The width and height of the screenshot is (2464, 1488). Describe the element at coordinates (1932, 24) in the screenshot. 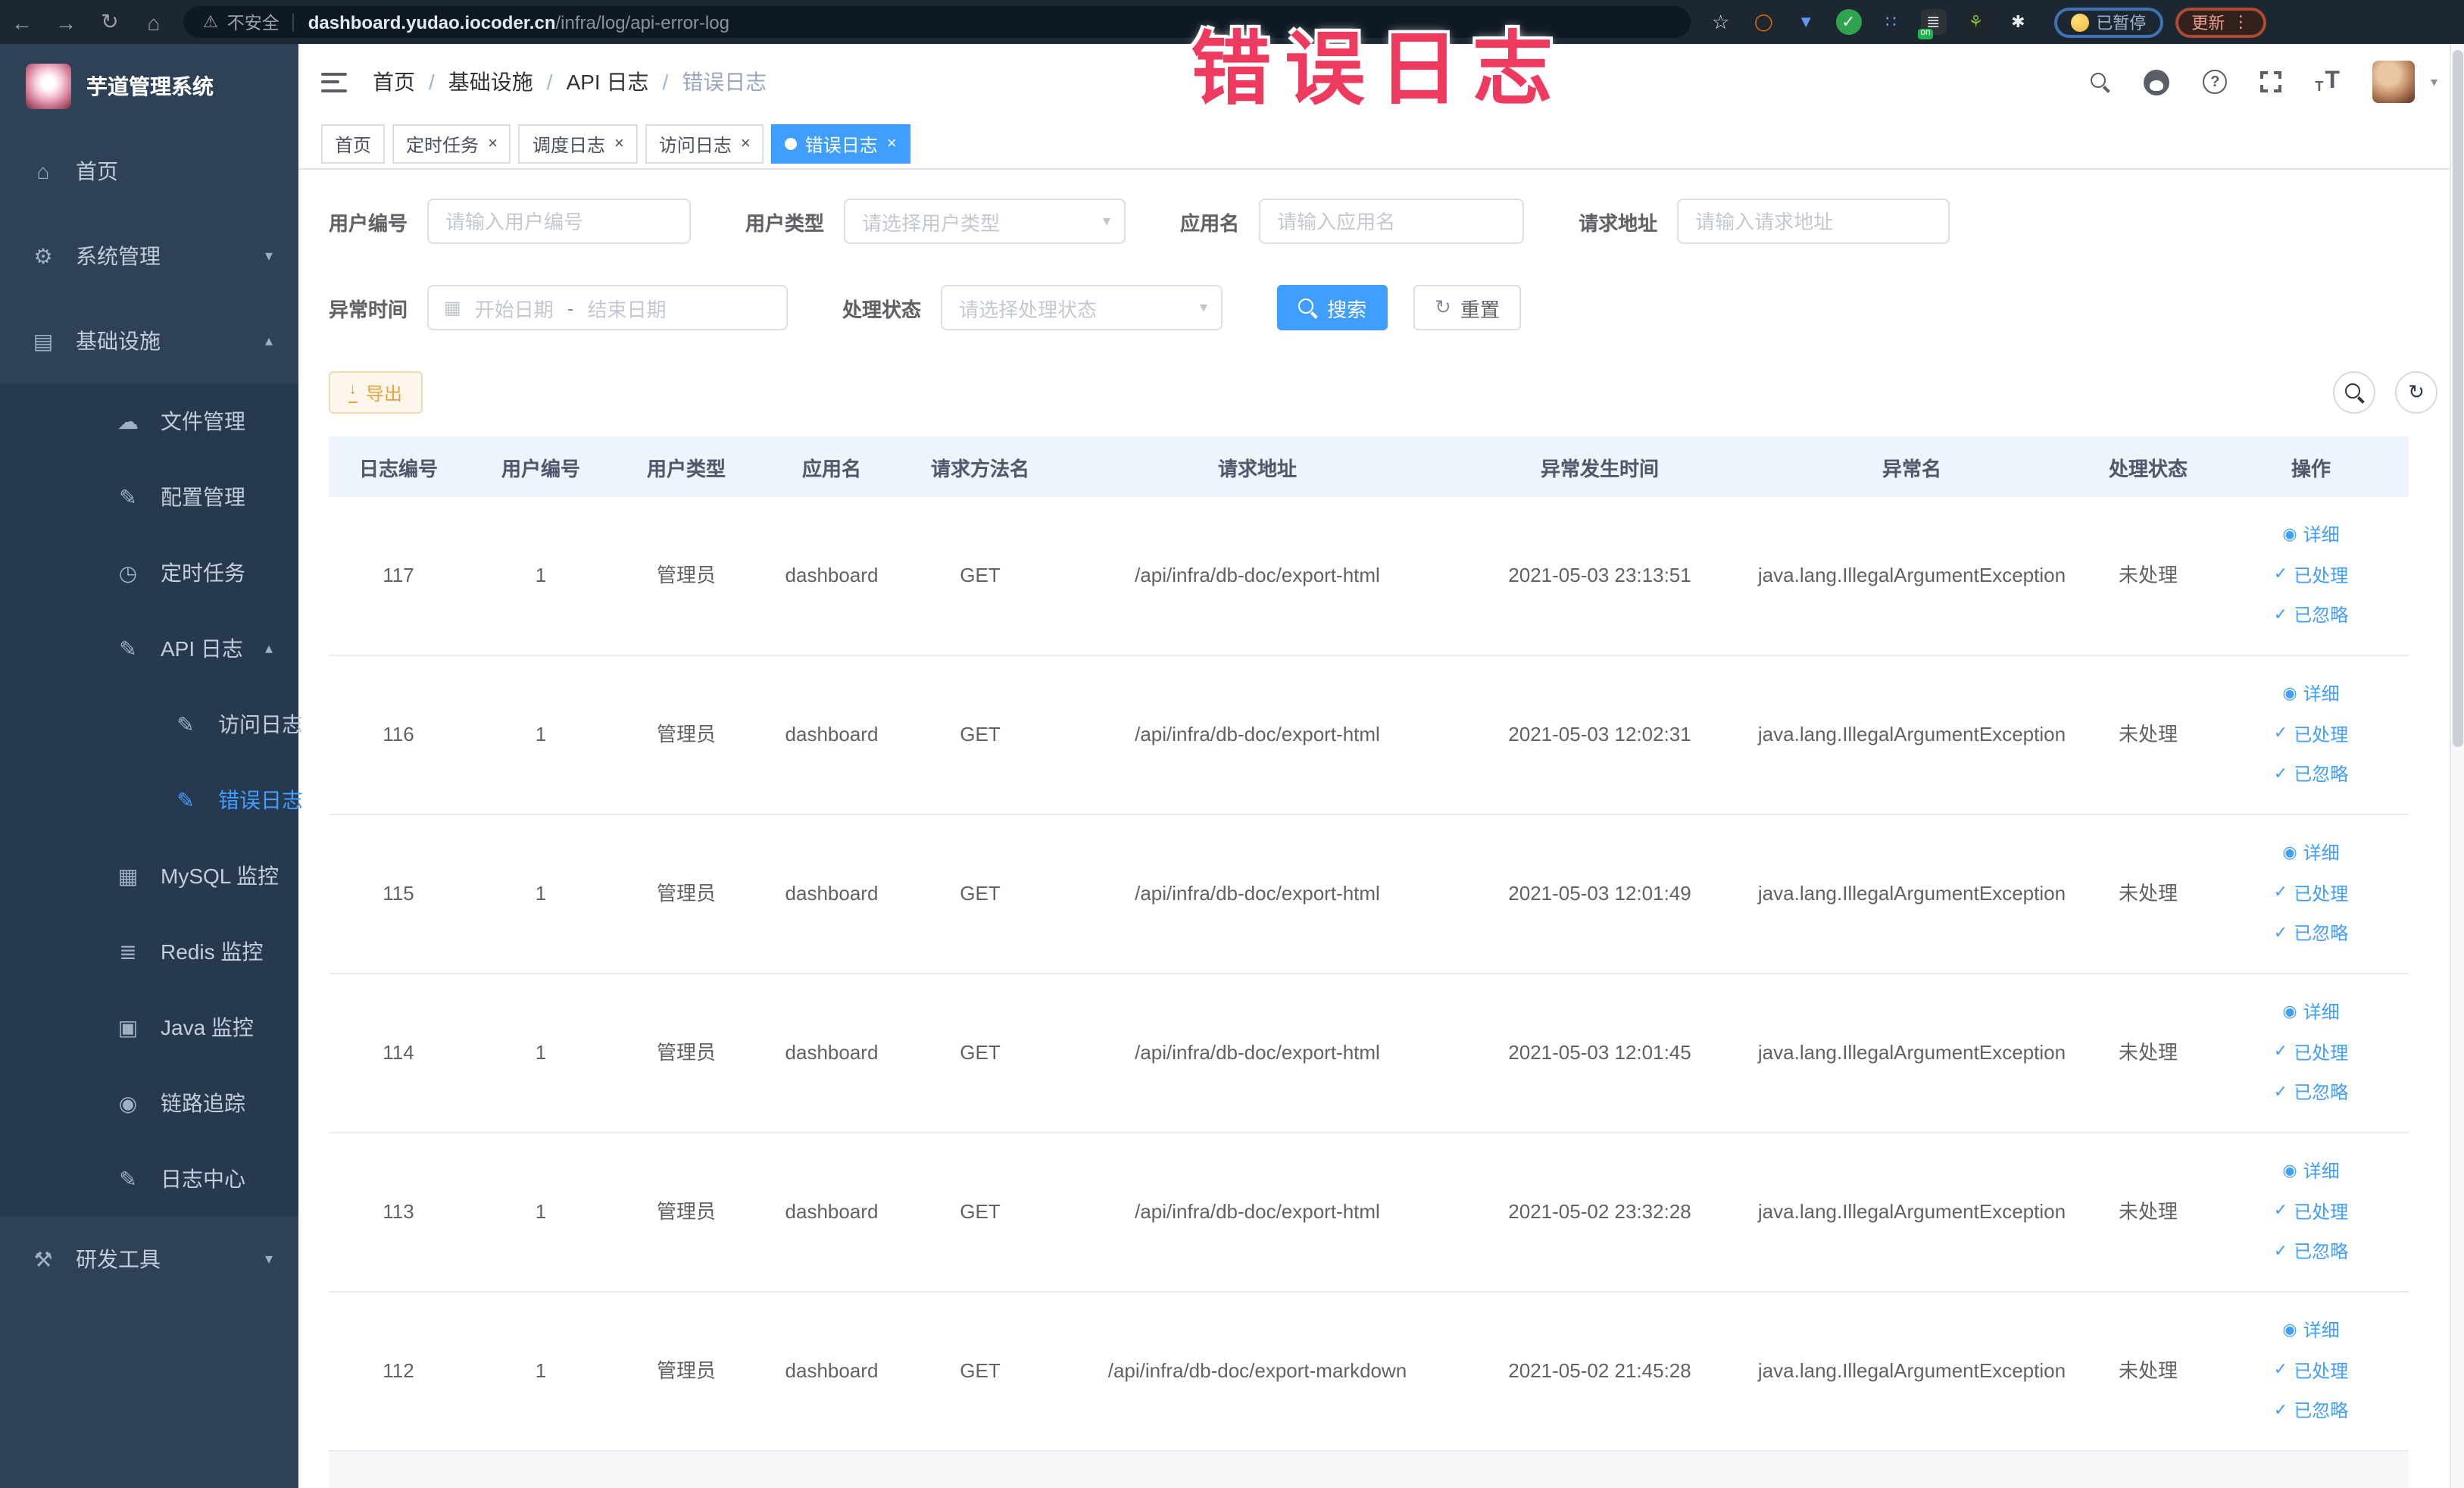

I see `extension-dark-on-icon: ≣ on` at that location.